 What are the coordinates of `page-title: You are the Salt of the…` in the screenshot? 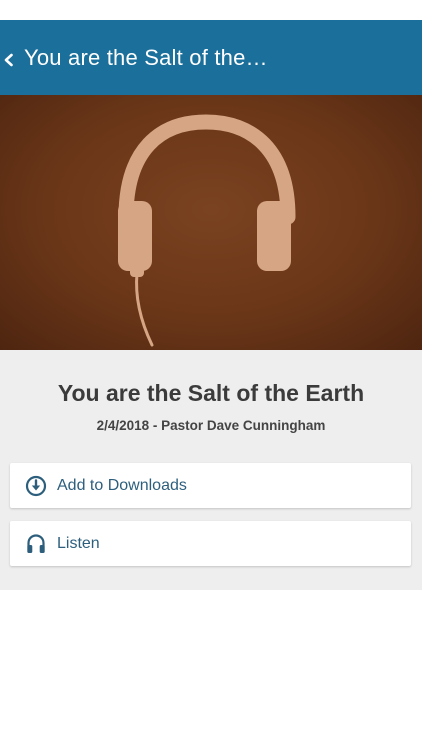 It's located at (146, 57).